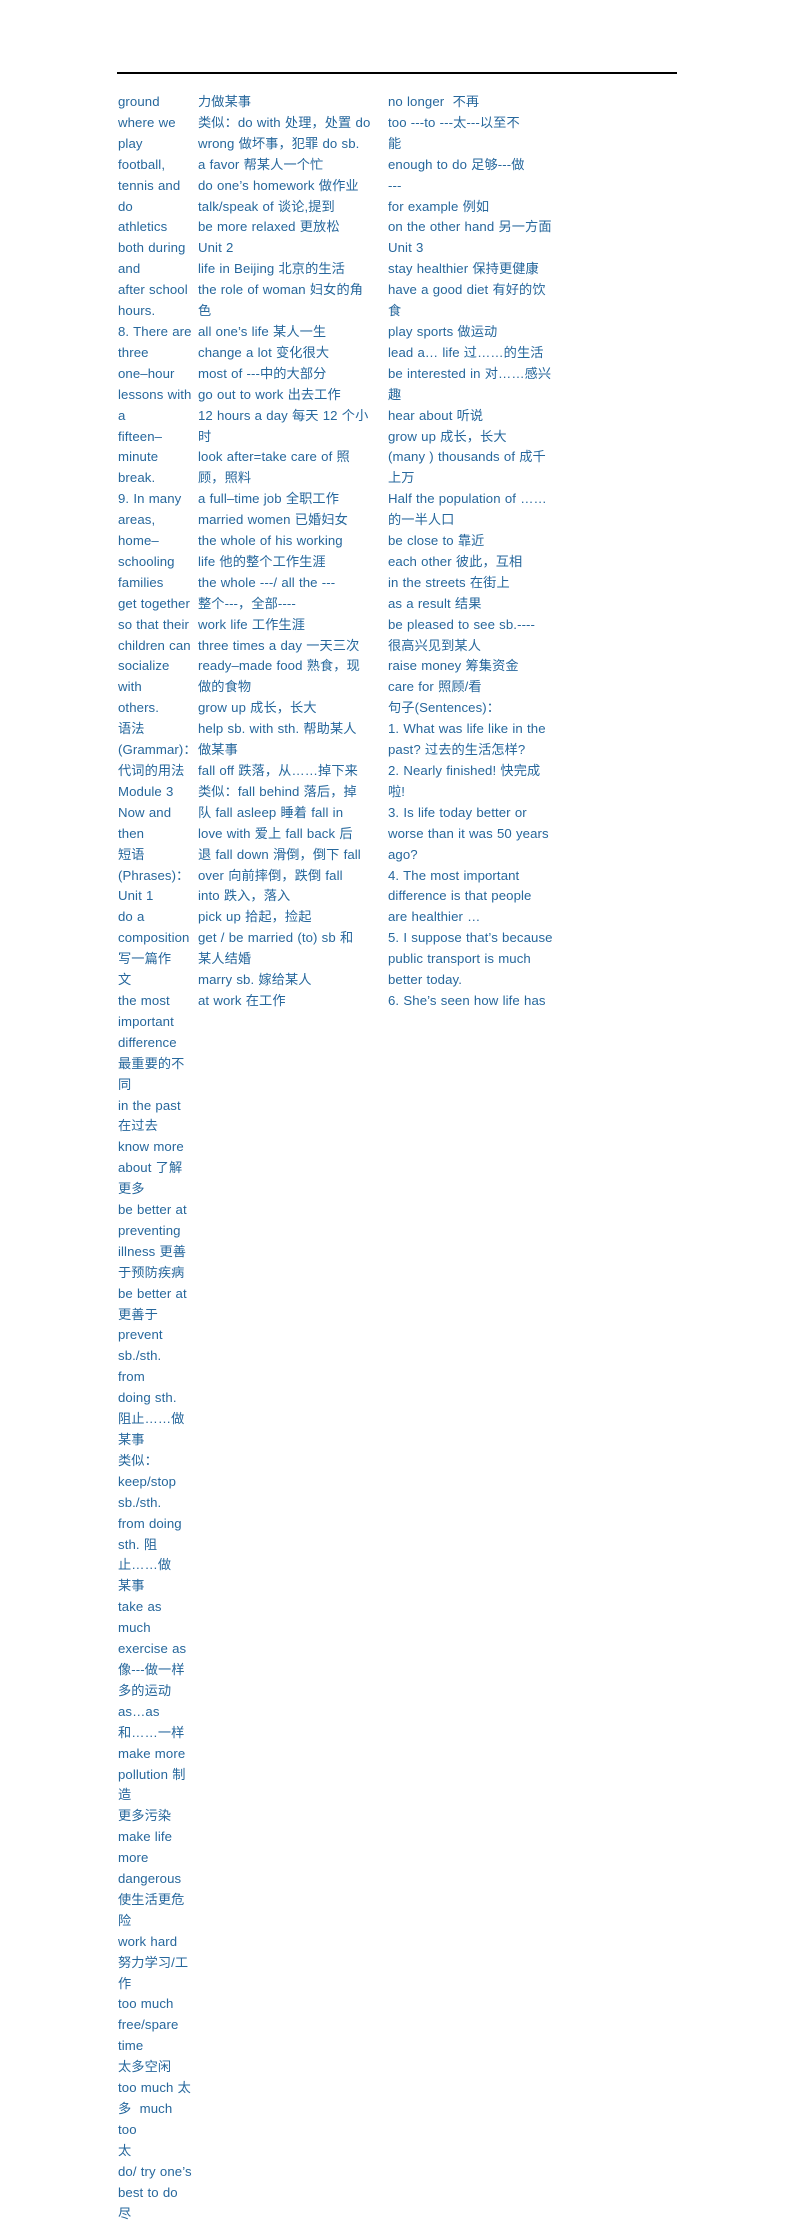 This screenshot has width=794, height=2224. Describe the element at coordinates (154, 1303) in the screenshot. I see `text-line: be better at 更善于` at that location.